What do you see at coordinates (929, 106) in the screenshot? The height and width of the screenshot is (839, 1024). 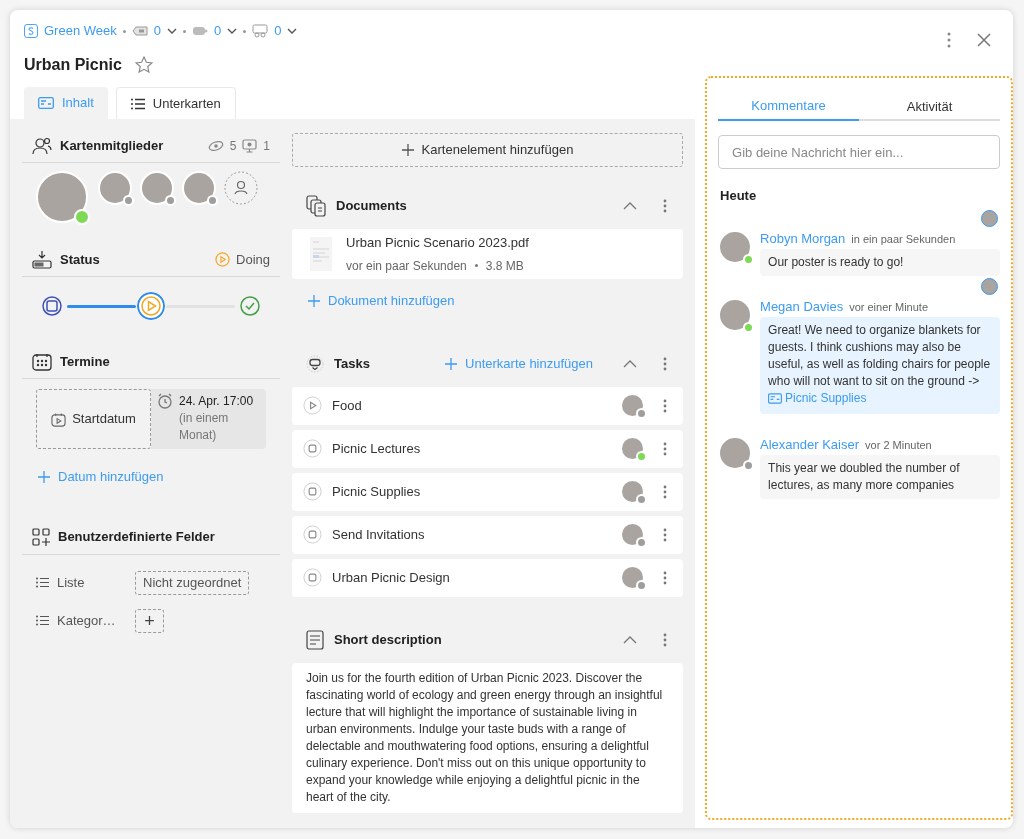 I see `tab: Aktivität` at bounding box center [929, 106].